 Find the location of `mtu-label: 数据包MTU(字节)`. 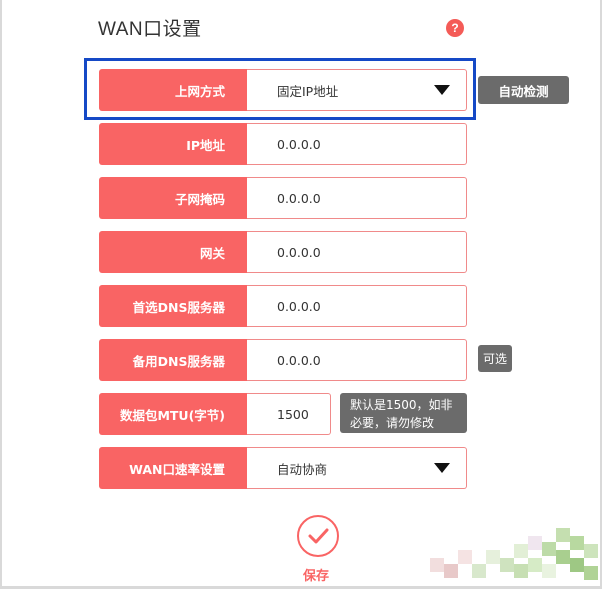

mtu-label: 数据包MTU(字节) is located at coordinates (173, 414).